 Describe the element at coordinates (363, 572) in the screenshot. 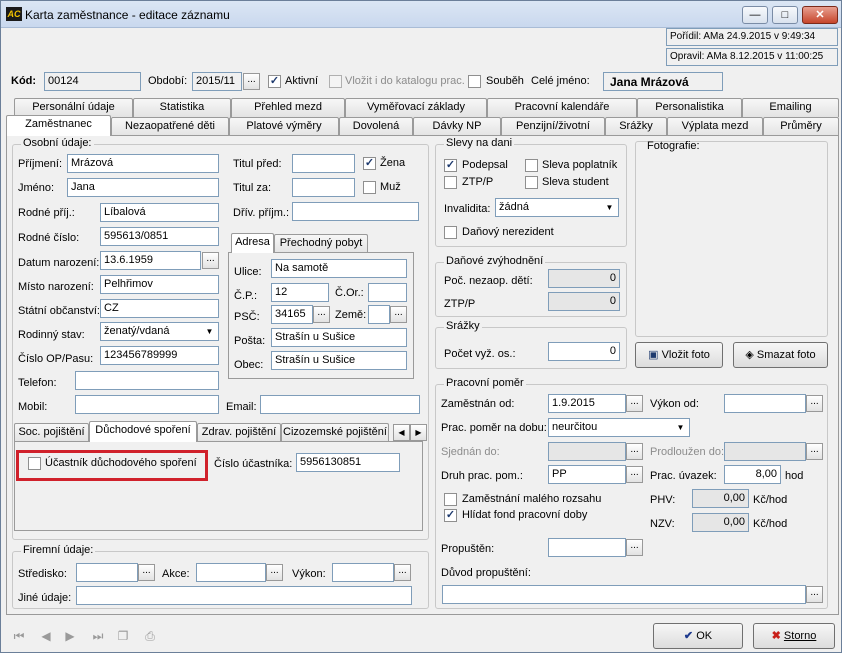

I see `vykon-input` at that location.